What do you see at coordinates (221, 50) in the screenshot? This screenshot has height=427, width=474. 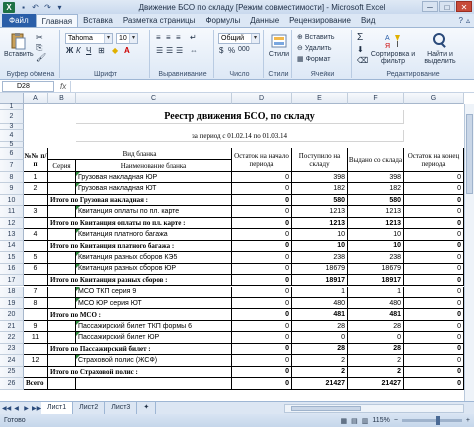 I see `currency-icon: $` at bounding box center [221, 50].